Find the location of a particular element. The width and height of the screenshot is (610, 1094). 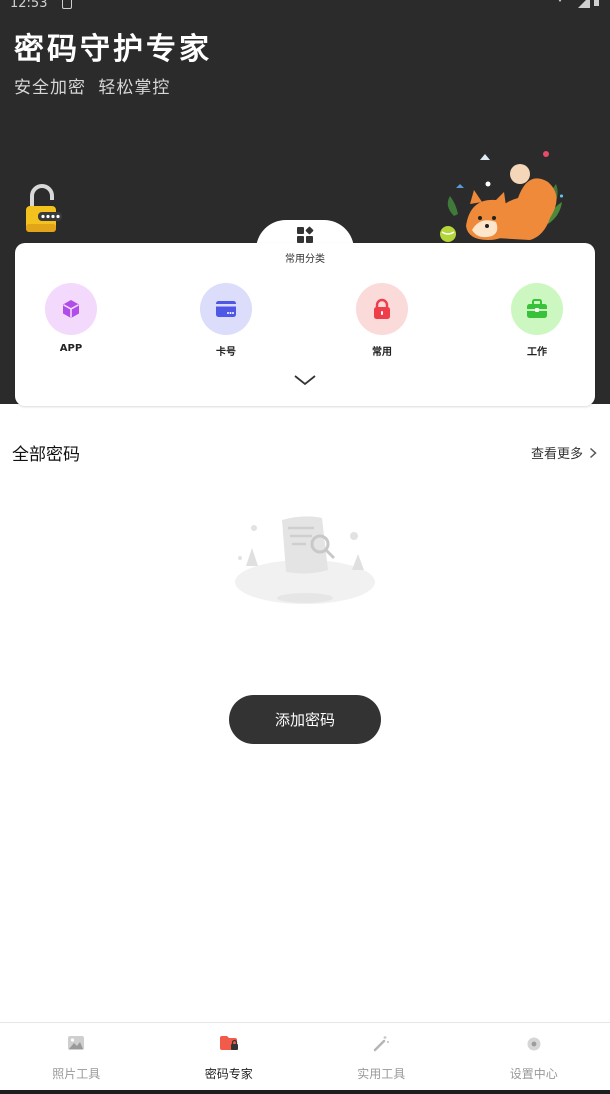

card-icon is located at coordinates (226, 309).